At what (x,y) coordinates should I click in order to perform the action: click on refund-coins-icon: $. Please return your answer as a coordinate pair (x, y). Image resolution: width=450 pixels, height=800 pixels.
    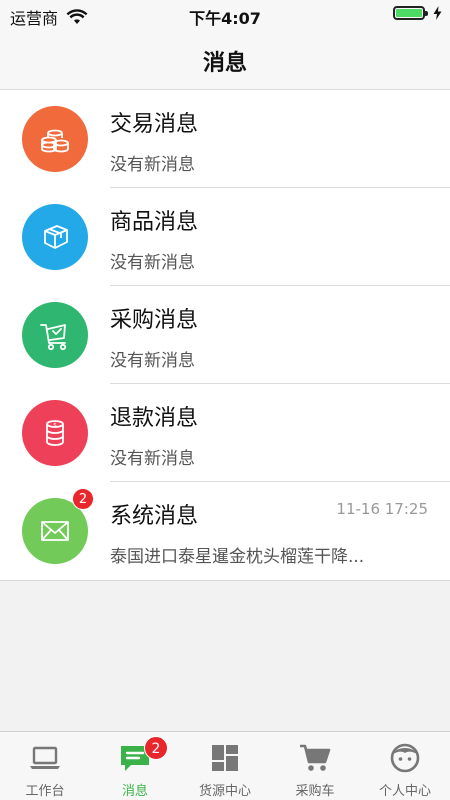
    Looking at the image, I should click on (55, 433).